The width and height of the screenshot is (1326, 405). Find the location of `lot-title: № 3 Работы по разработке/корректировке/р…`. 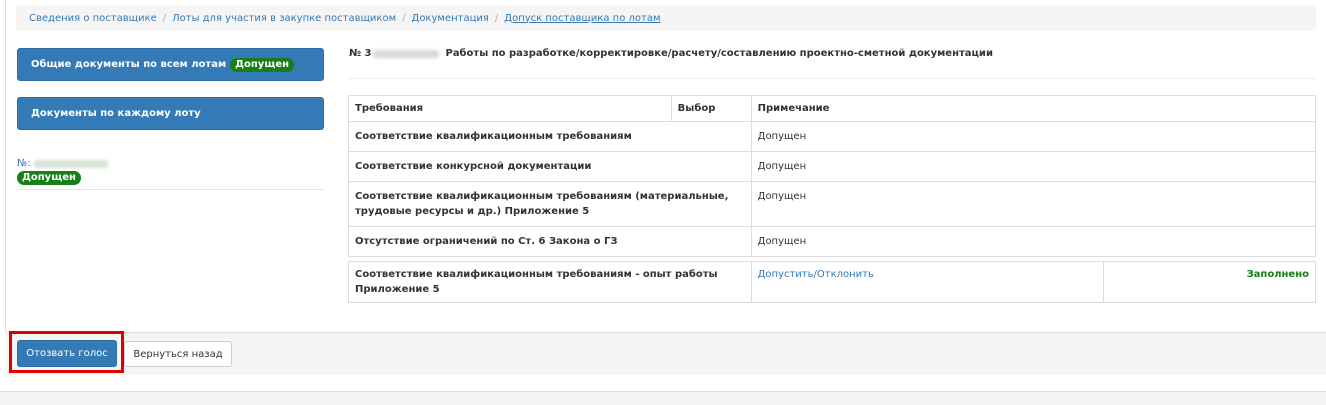

lot-title: № 3 Работы по разработке/корректировке/р… is located at coordinates (671, 53).